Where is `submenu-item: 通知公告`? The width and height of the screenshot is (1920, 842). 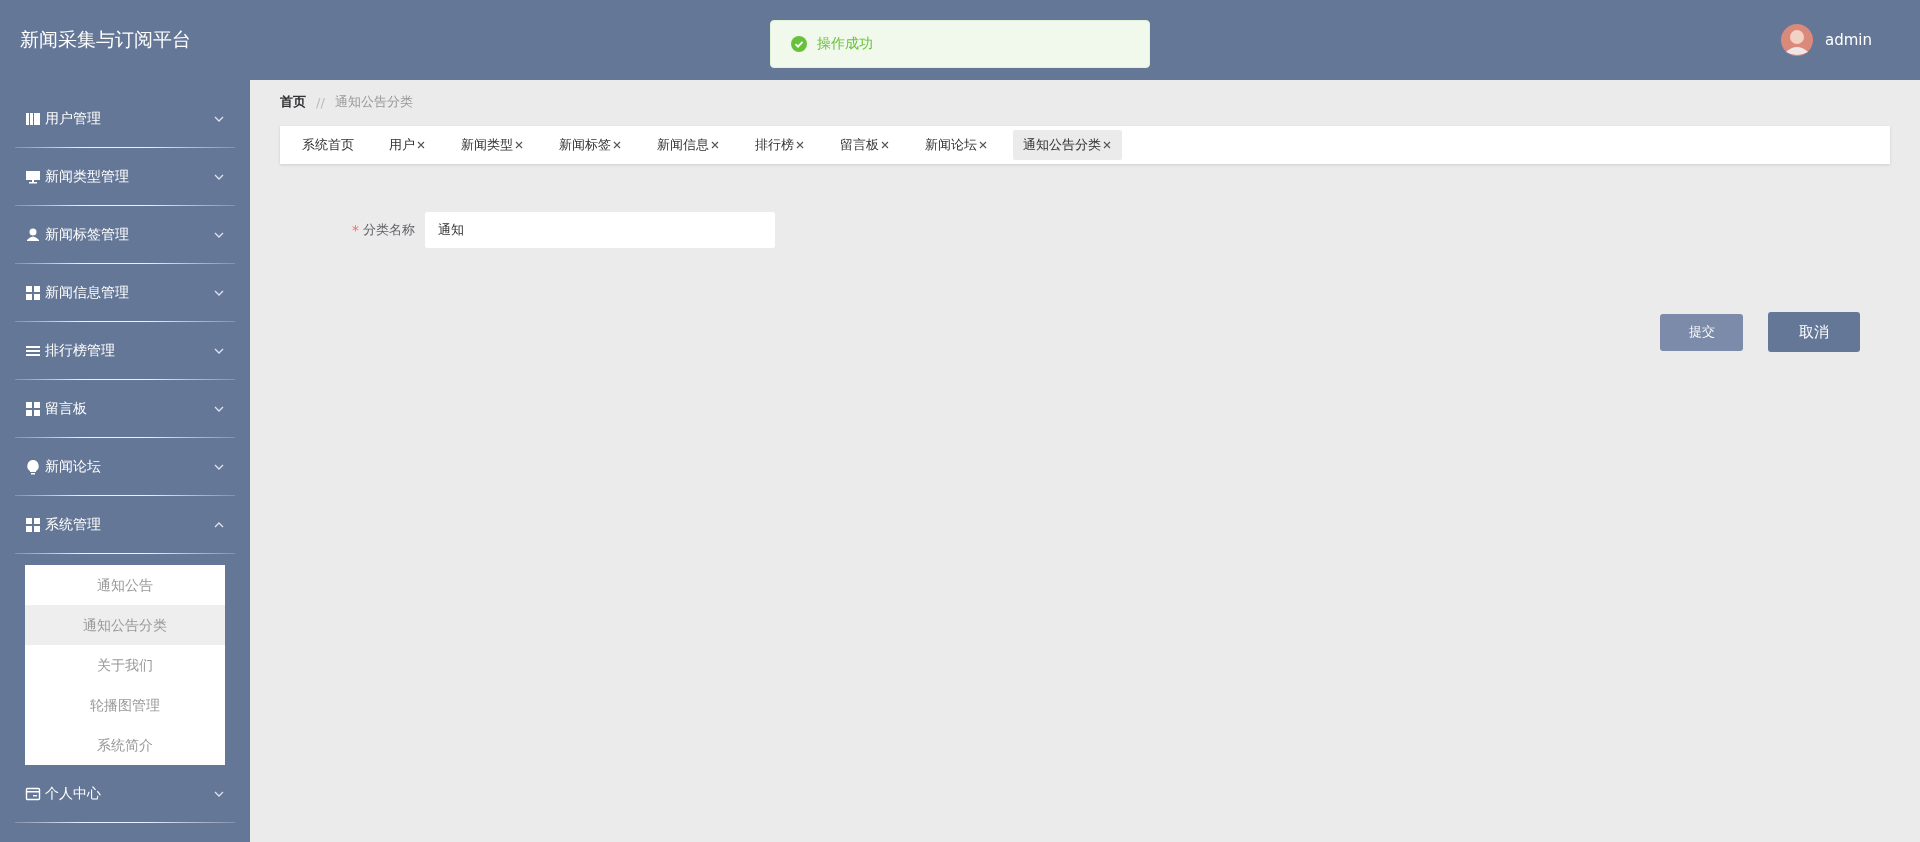 submenu-item: 通知公告 is located at coordinates (125, 585).